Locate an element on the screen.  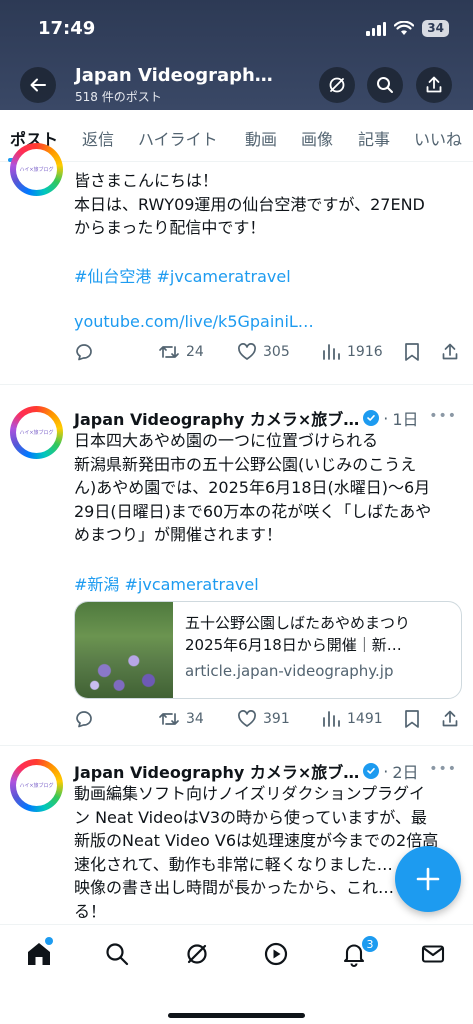
plus-icon is located at coordinates (428, 879).